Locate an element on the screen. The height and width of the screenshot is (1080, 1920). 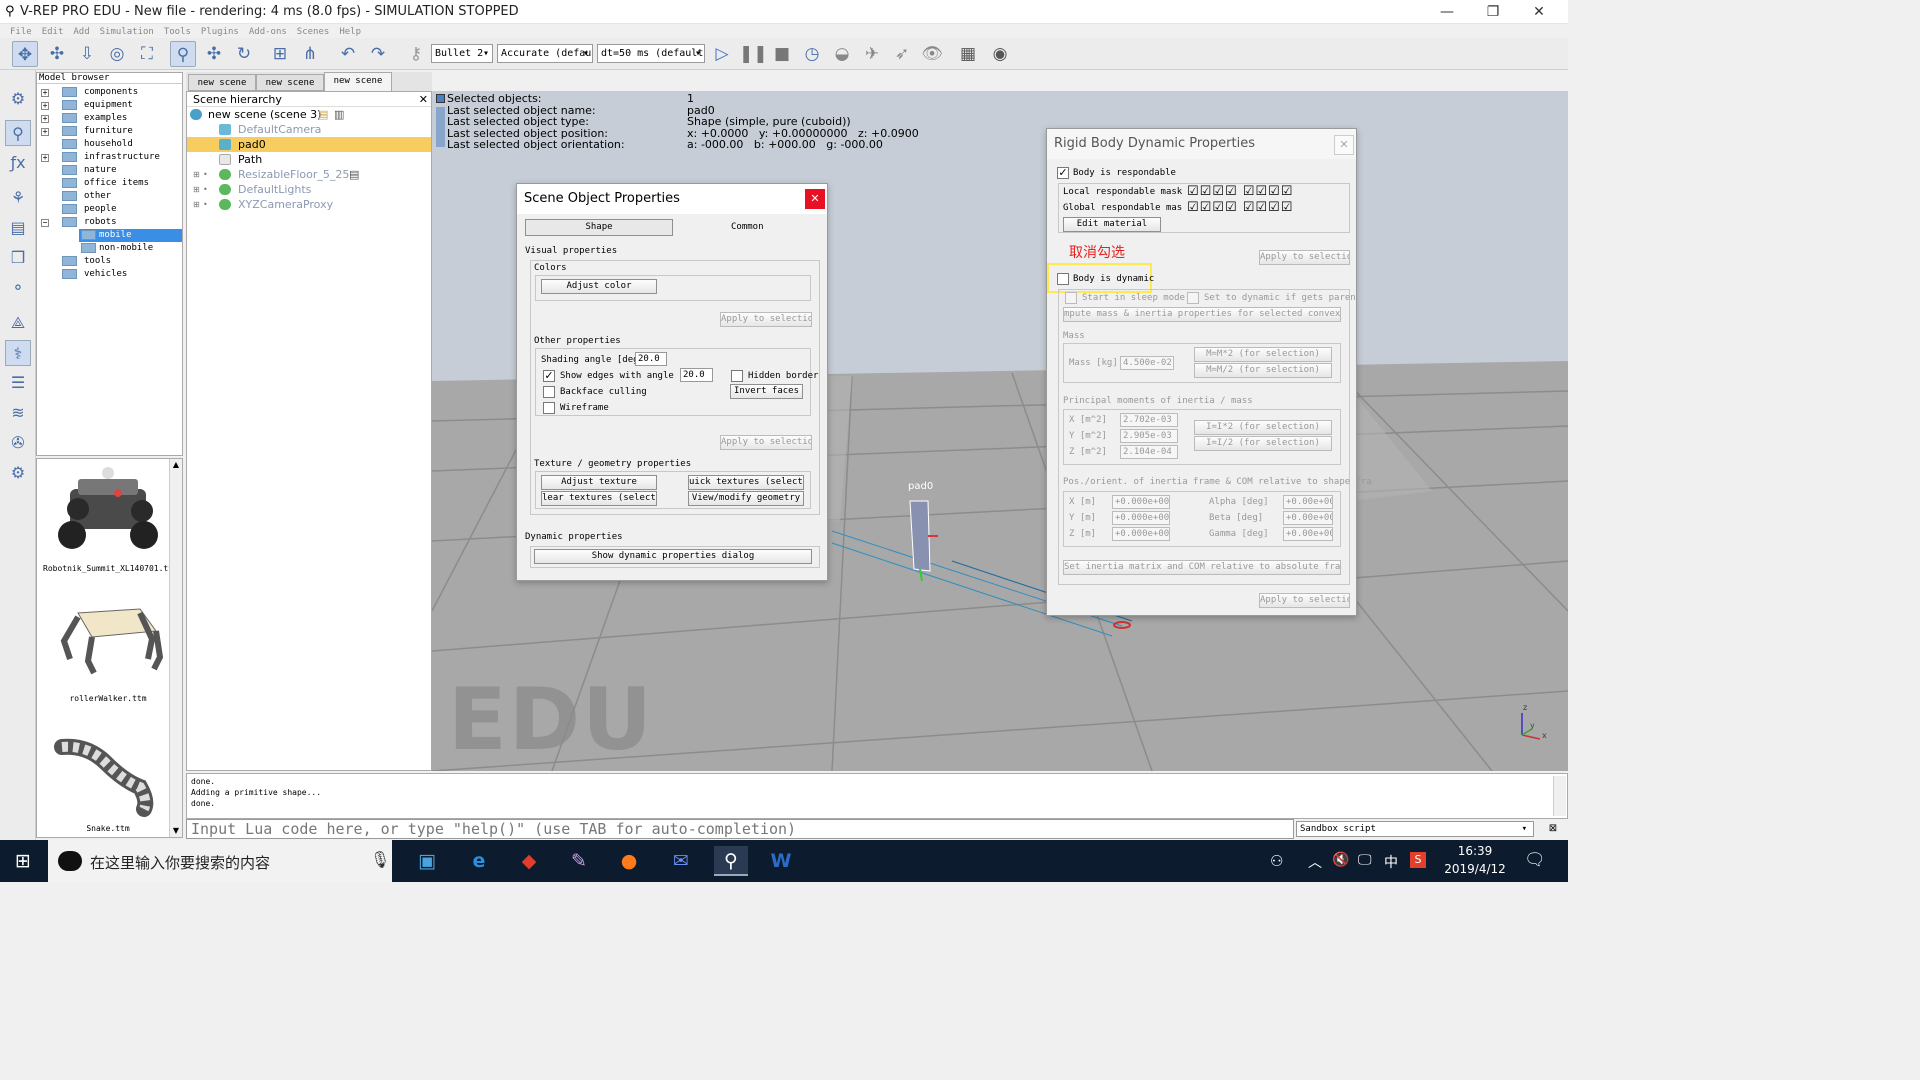
backface-culling-checkbox is located at coordinates (549, 392).